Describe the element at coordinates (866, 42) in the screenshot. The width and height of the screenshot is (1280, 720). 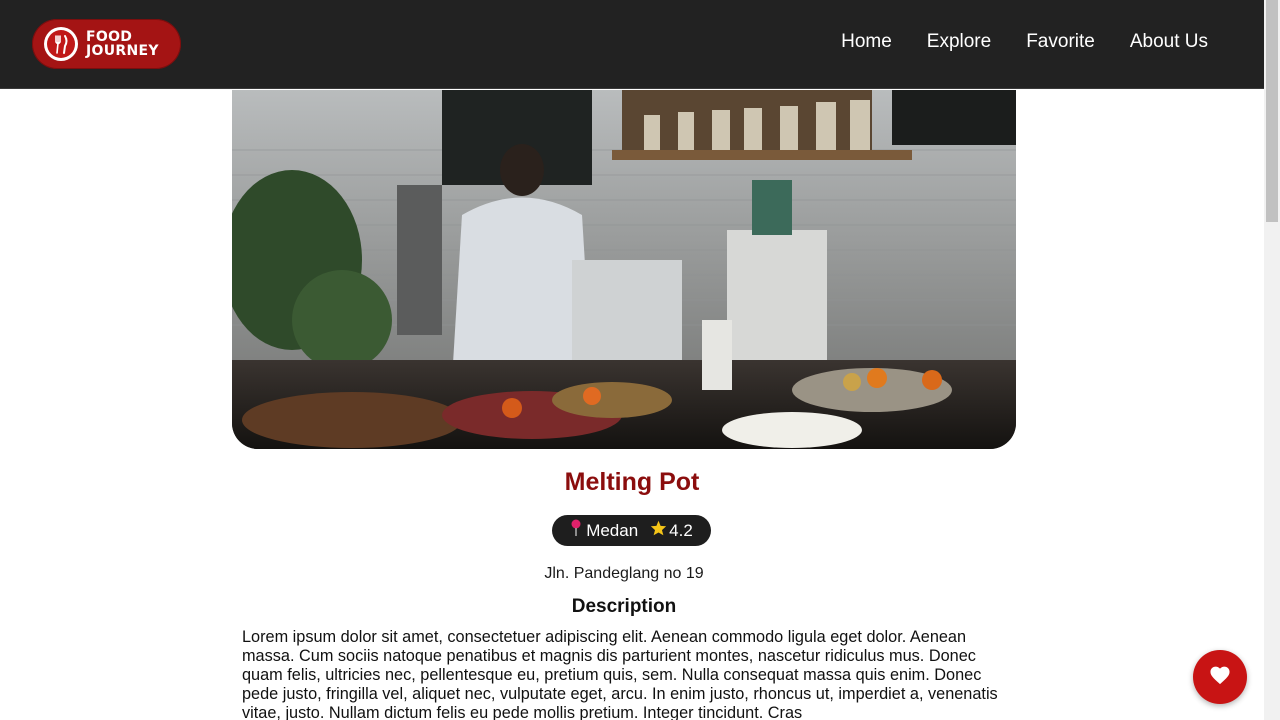
I see `nav-home: Home` at that location.